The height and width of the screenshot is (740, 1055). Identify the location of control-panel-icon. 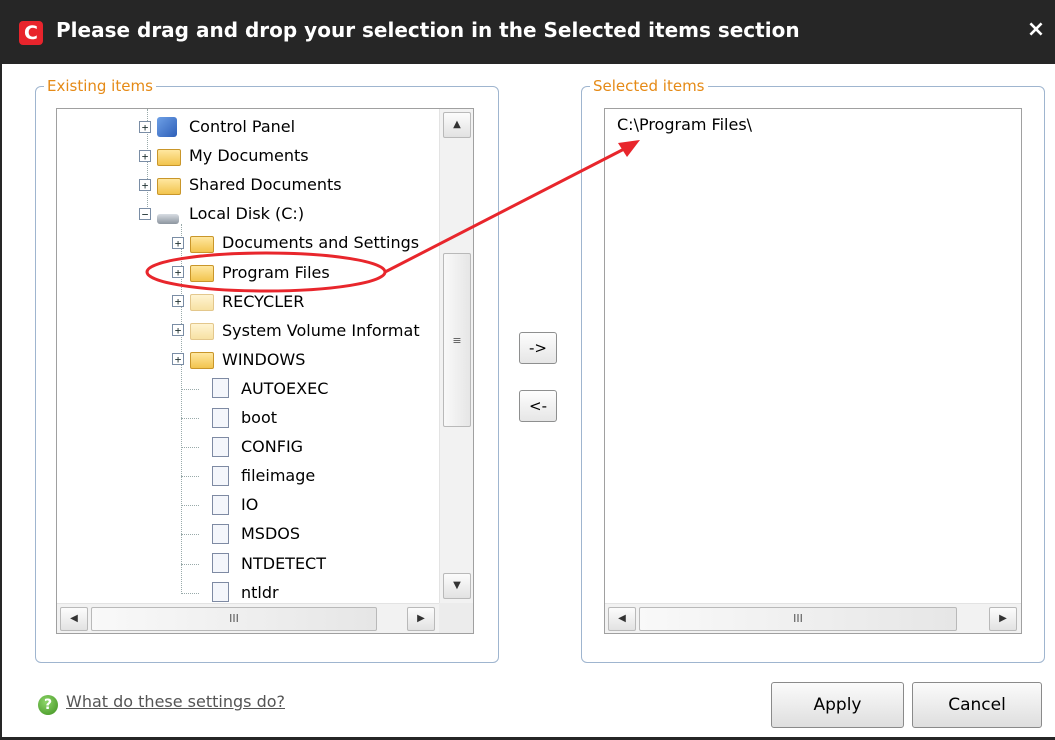
(169, 126).